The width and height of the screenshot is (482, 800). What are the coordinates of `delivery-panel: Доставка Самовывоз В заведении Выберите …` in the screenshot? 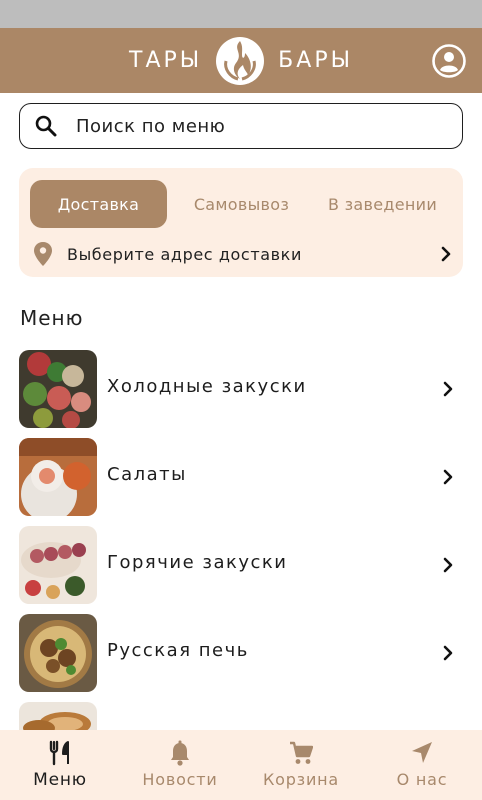 It's located at (241, 222).